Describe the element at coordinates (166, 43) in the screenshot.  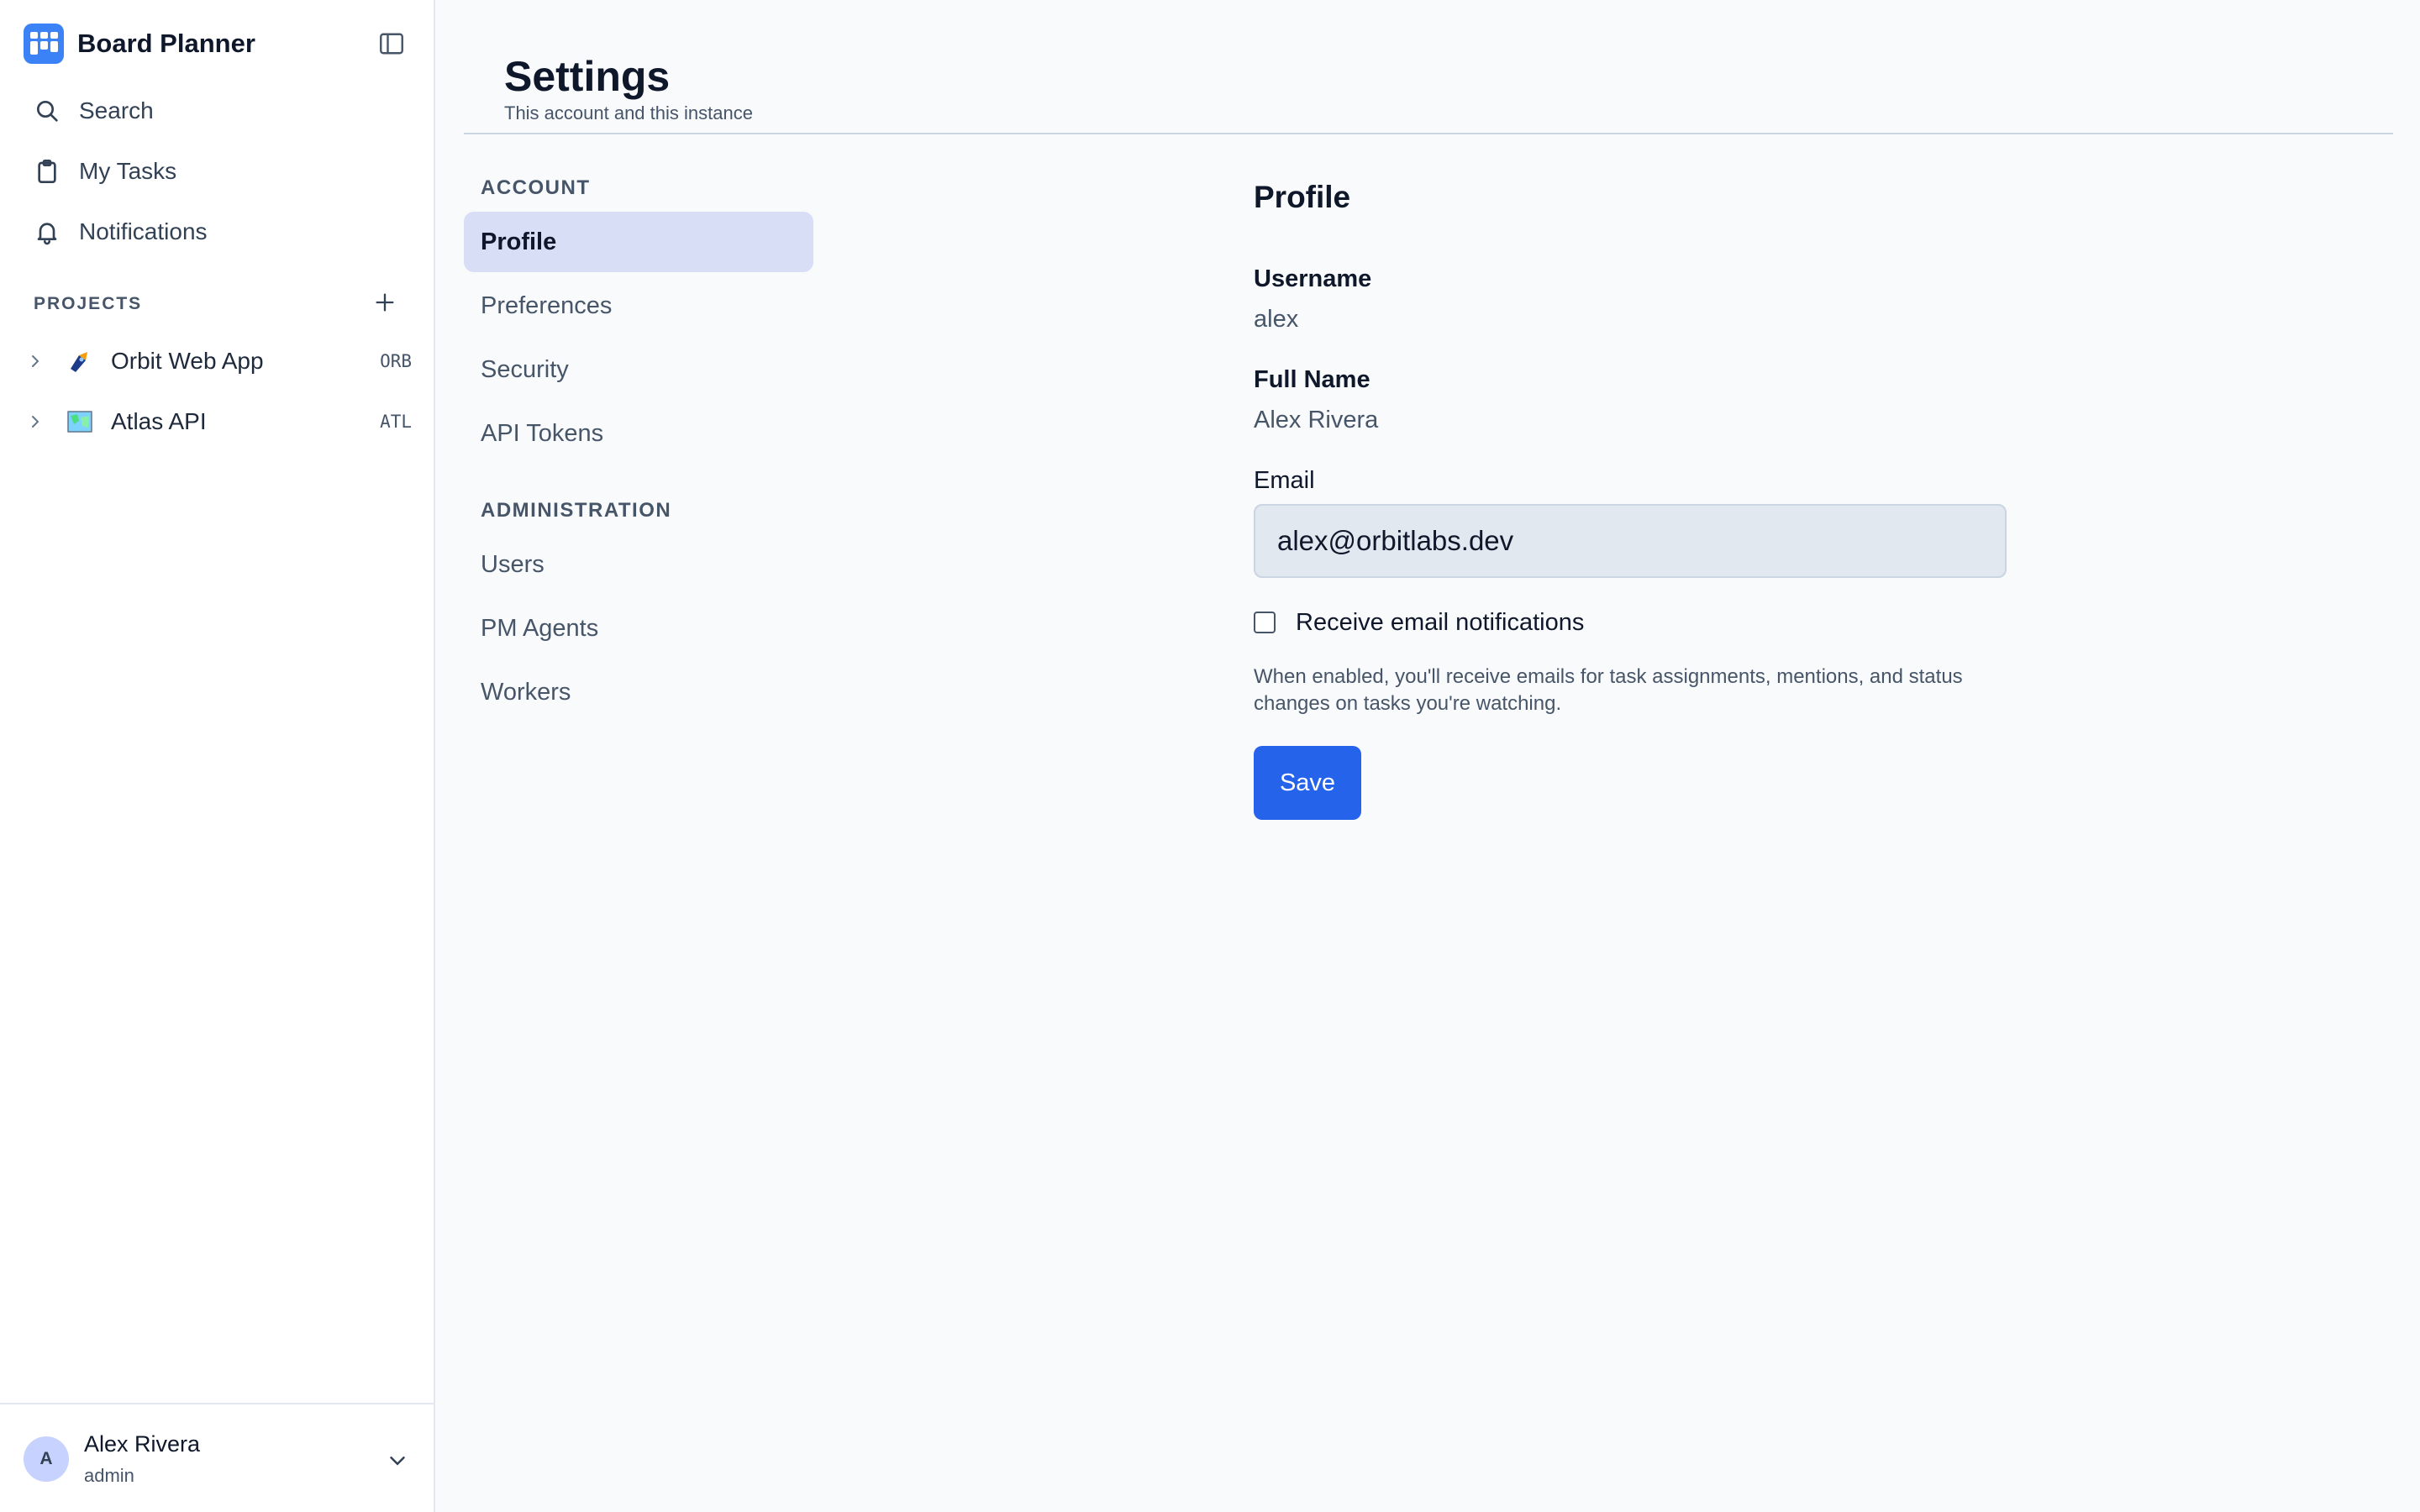
I see `app-name: Board Planner` at that location.